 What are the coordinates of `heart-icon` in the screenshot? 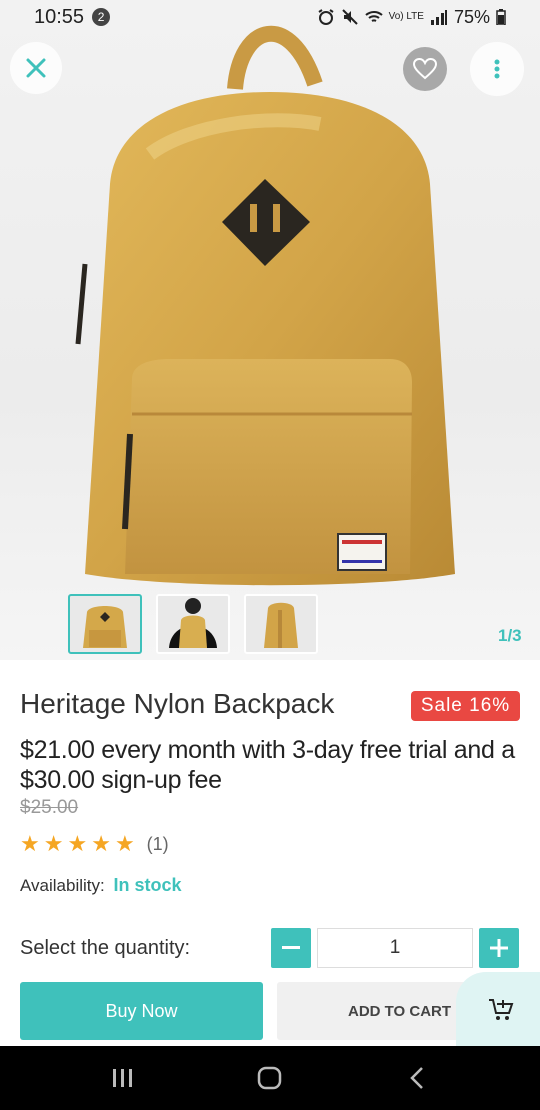 It's located at (425, 69).